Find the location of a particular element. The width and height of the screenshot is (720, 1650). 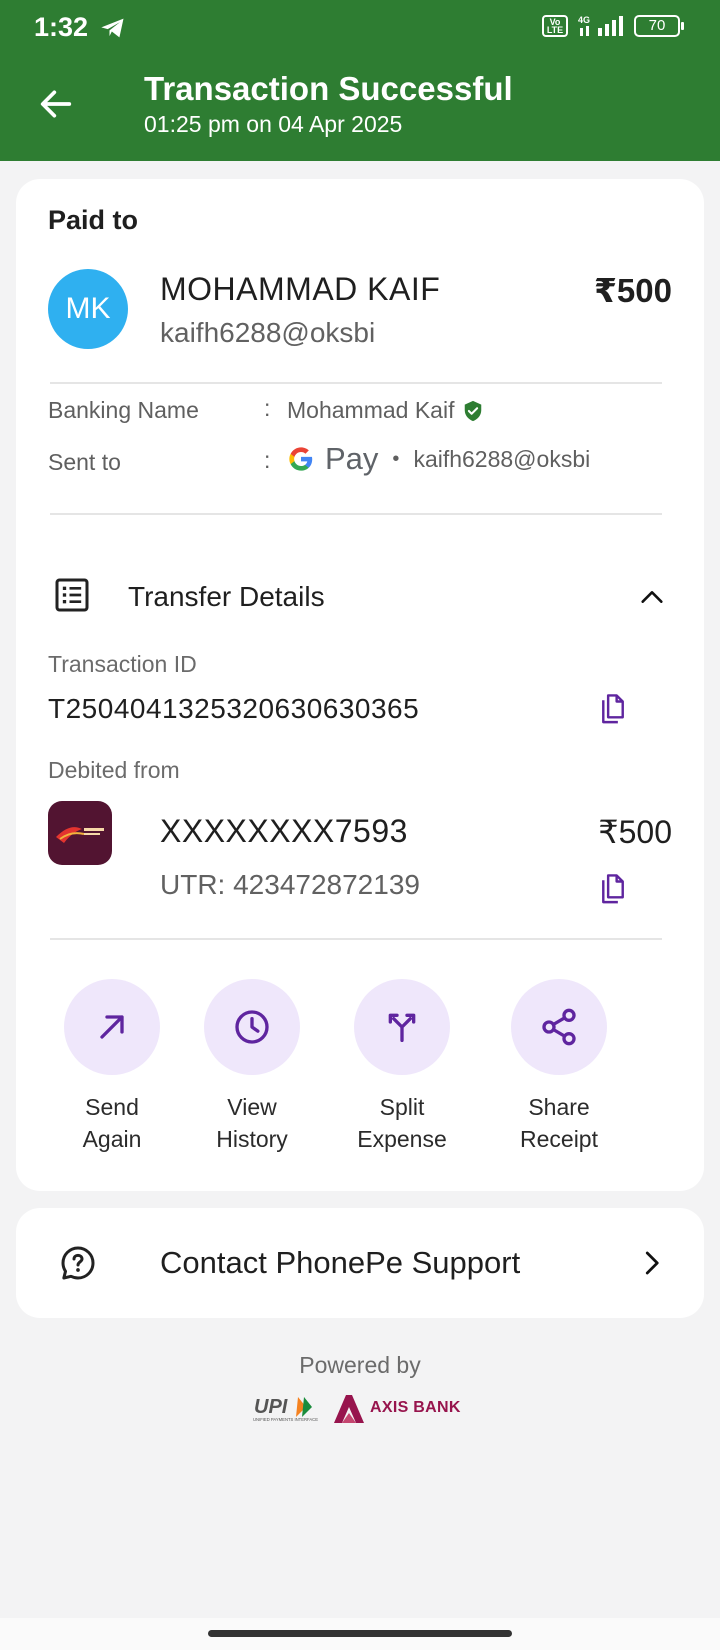

arrow-up-right-icon is located at coordinates (112, 1027).